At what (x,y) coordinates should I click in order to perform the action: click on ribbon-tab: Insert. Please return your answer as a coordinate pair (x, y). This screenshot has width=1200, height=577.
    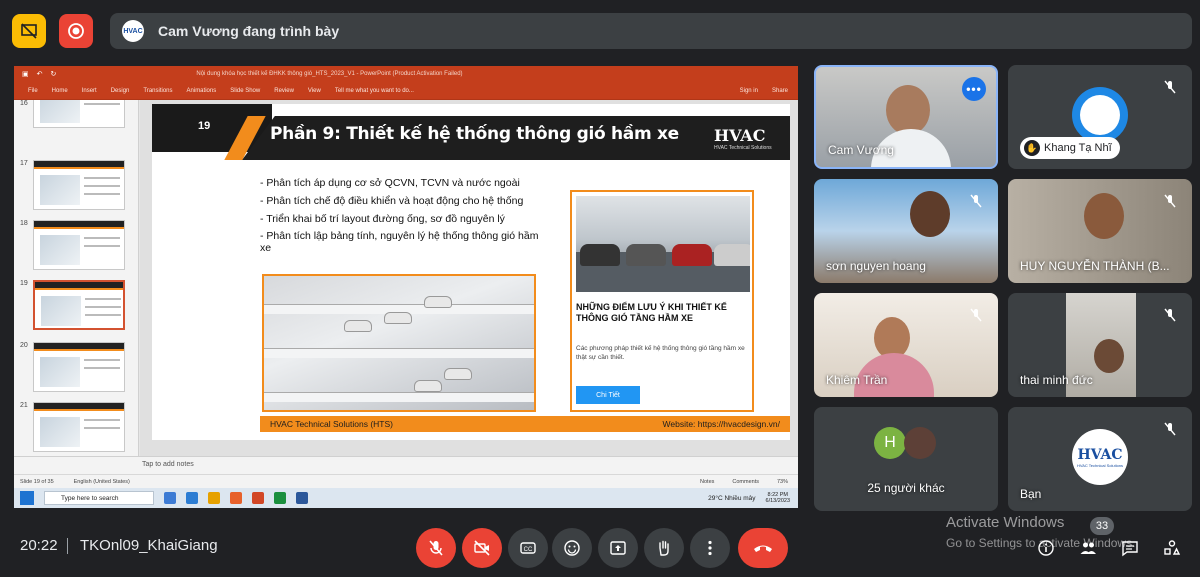
    Looking at the image, I should click on (89, 91).